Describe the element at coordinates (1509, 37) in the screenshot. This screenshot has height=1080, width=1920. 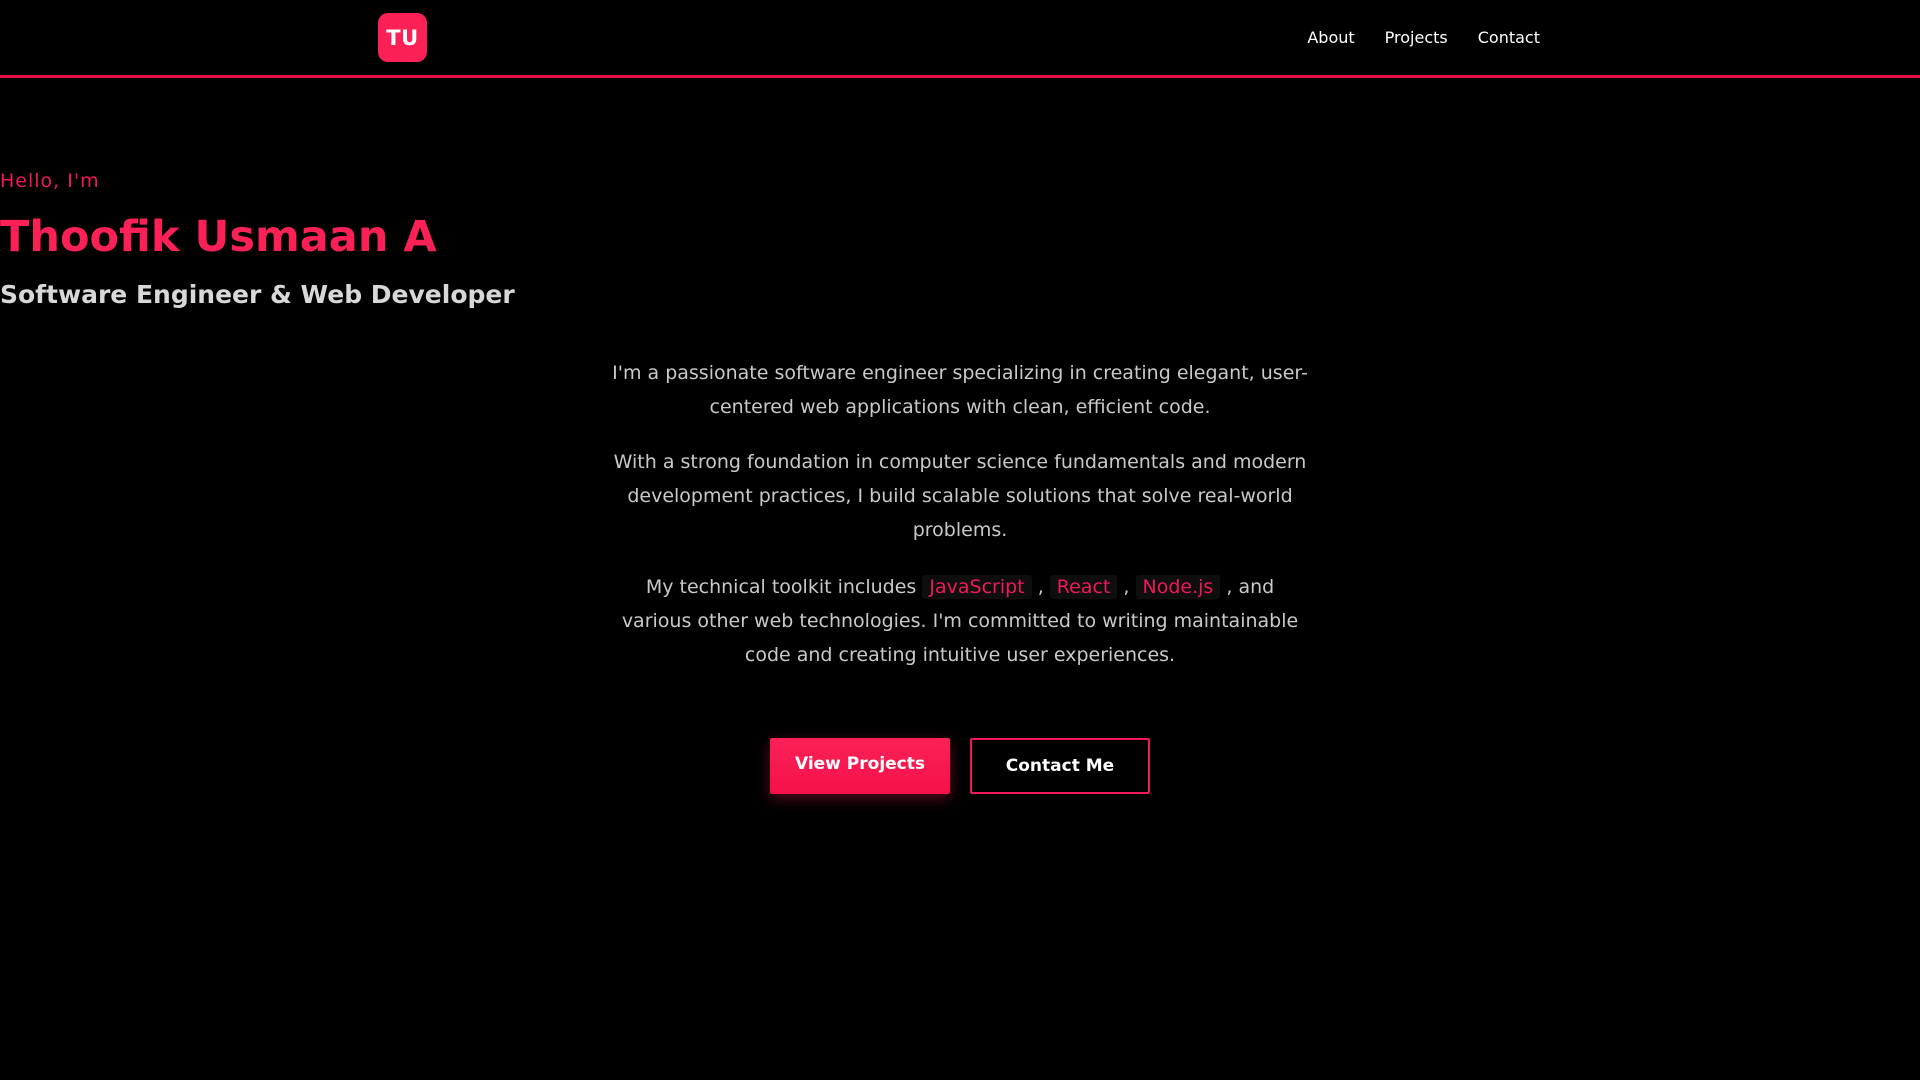
I see `nav-link-contact: Contact` at that location.